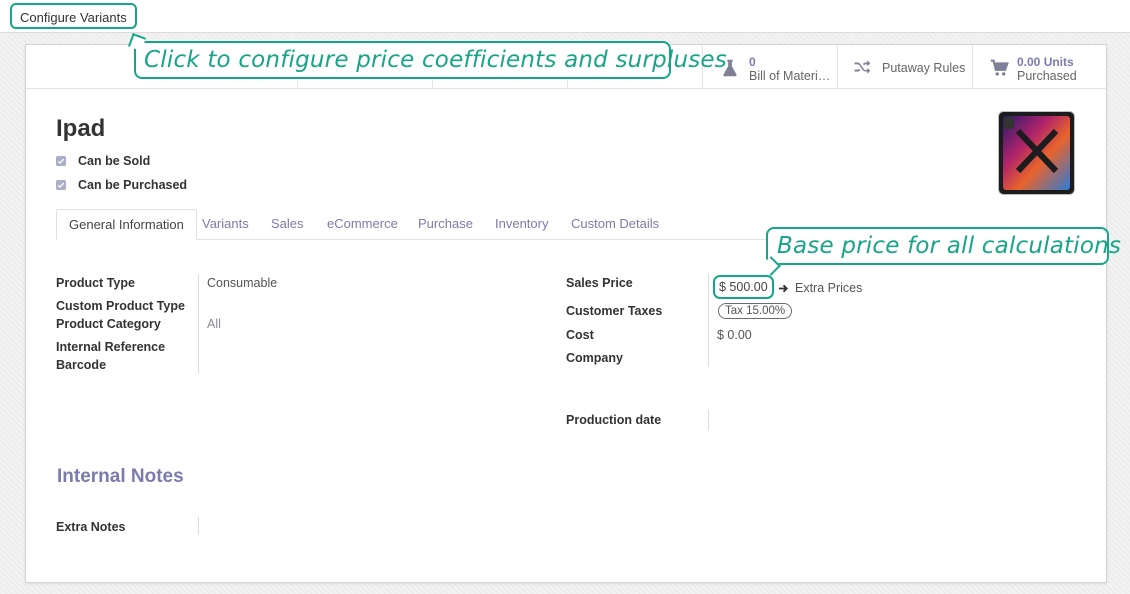 This screenshot has width=1130, height=594. What do you see at coordinates (752, 62) in the screenshot?
I see `bom-count: 0` at bounding box center [752, 62].